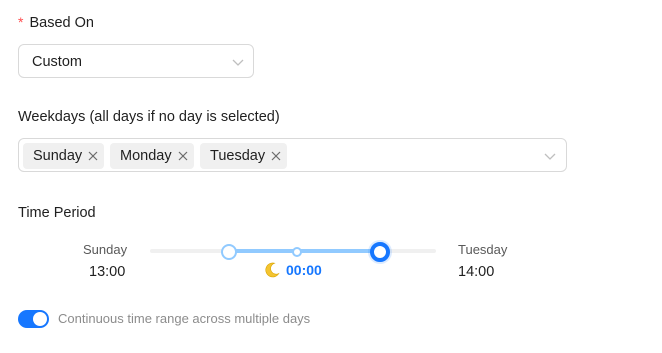 This screenshot has width=662, height=353. What do you see at coordinates (483, 249) in the screenshot?
I see `end-day-label: Tuesday` at bounding box center [483, 249].